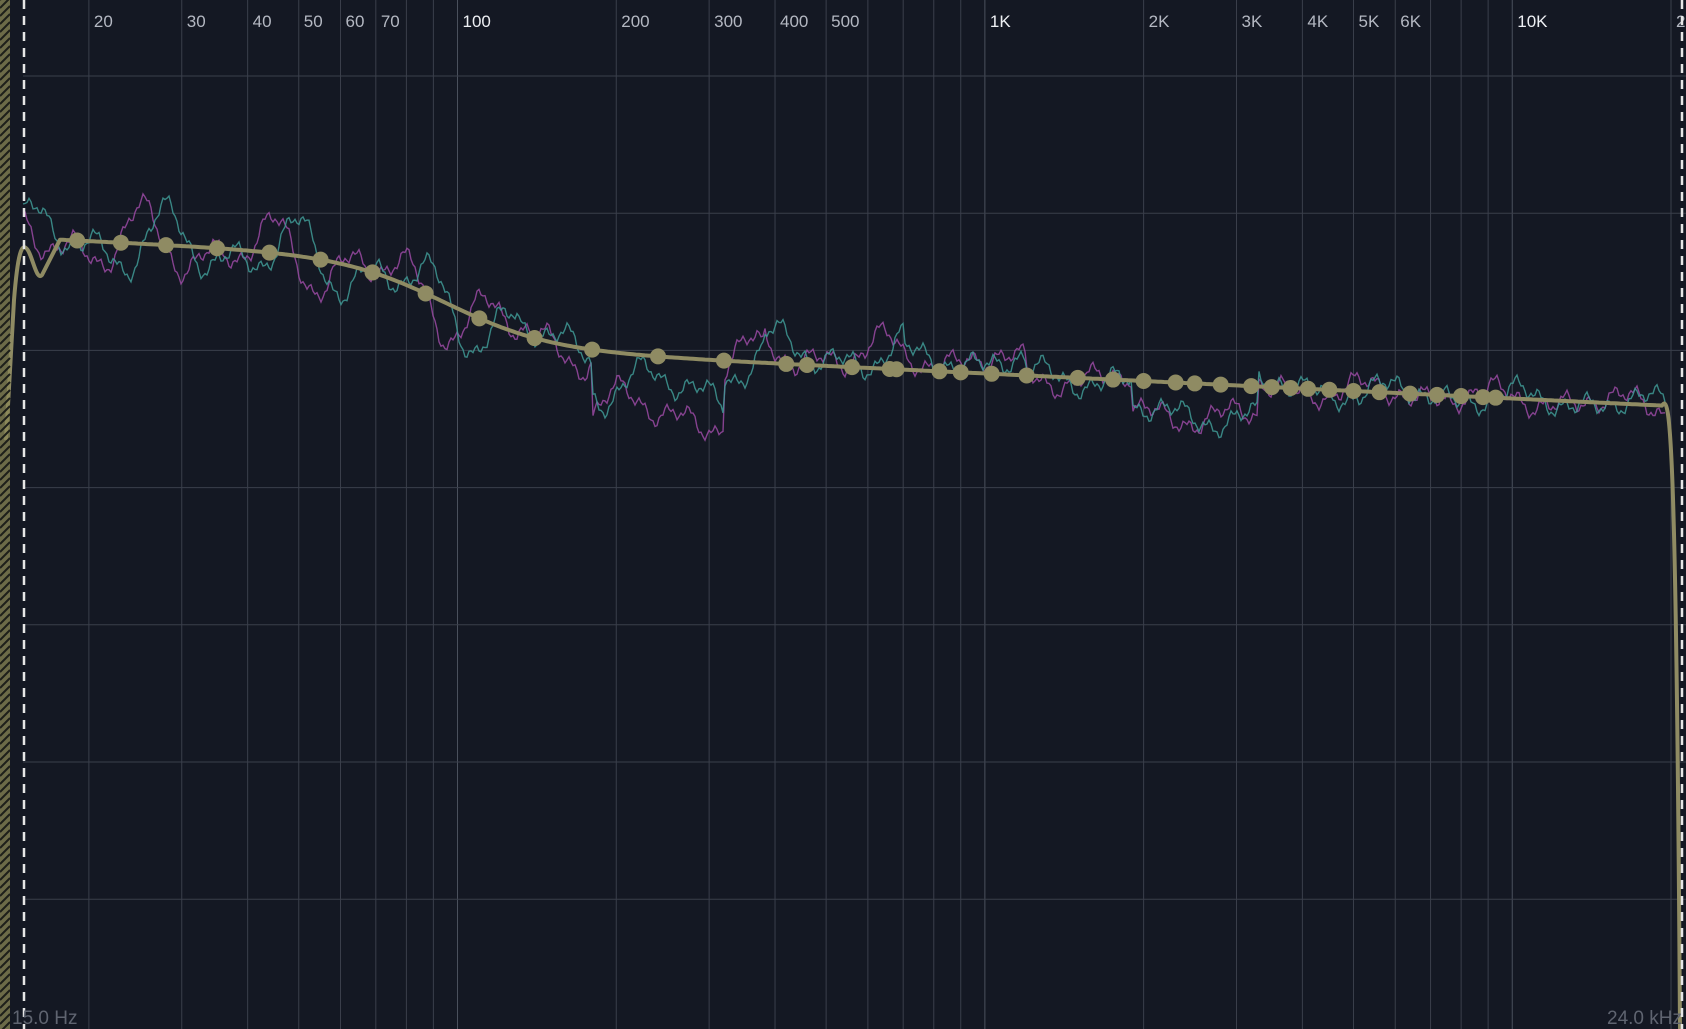 This screenshot has width=1686, height=1029. Describe the element at coordinates (1317, 21) in the screenshot. I see `freq-tick-label: 4K` at that location.